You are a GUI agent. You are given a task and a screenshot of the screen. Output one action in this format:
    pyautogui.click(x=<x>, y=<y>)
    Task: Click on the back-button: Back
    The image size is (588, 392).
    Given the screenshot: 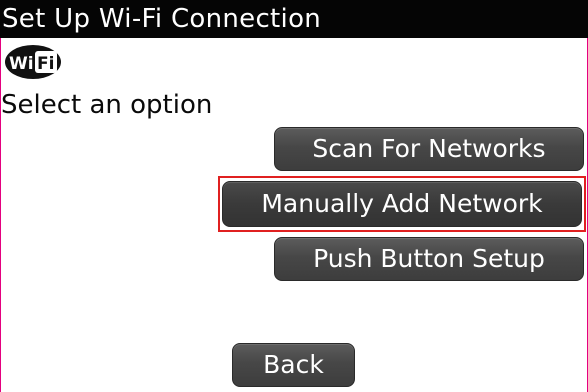 What is the action you would take?
    pyautogui.click(x=293, y=365)
    